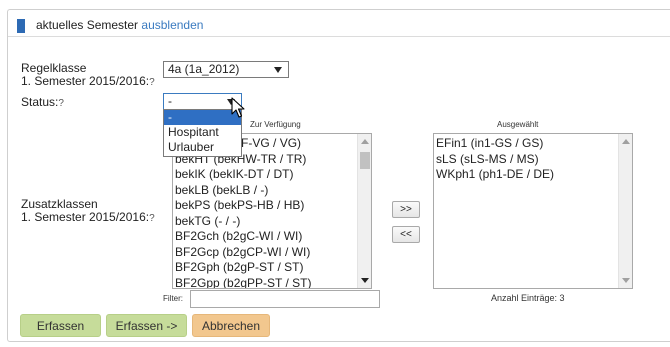 The height and width of the screenshot is (347, 670). What do you see at coordinates (202, 117) in the screenshot?
I see `status-option-none: -` at bounding box center [202, 117].